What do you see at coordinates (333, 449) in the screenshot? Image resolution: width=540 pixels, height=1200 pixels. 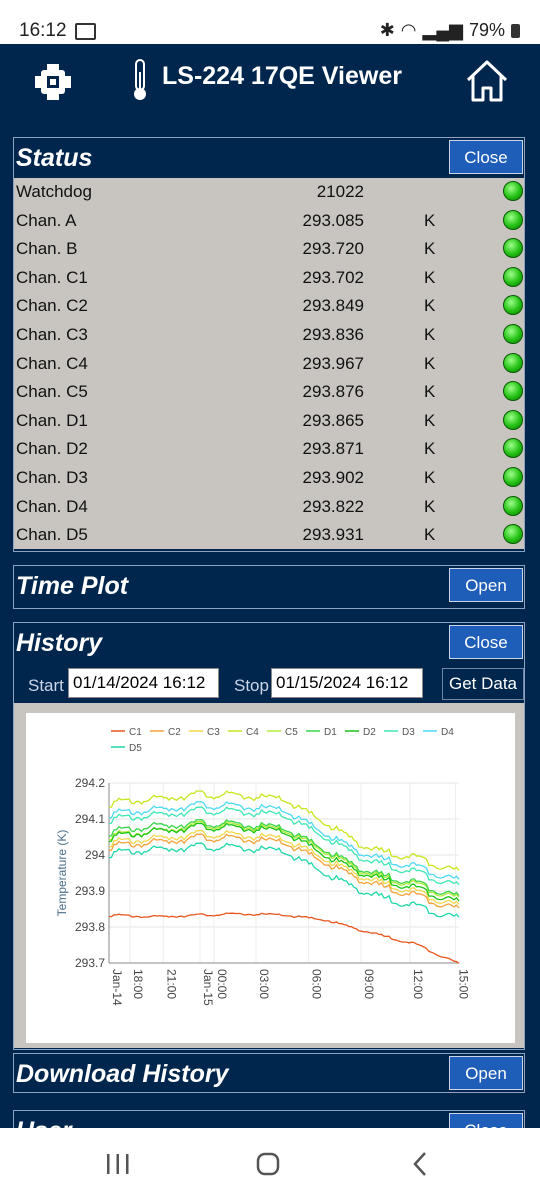 I see `status-row-value: 293.871` at bounding box center [333, 449].